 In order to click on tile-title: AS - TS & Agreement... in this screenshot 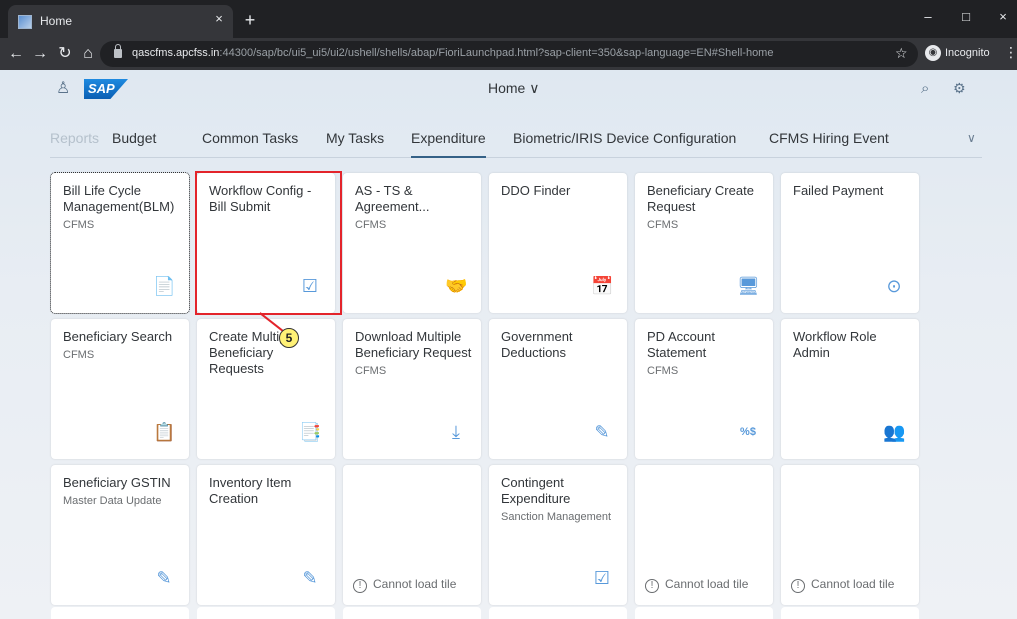, I will do `click(392, 198)`.